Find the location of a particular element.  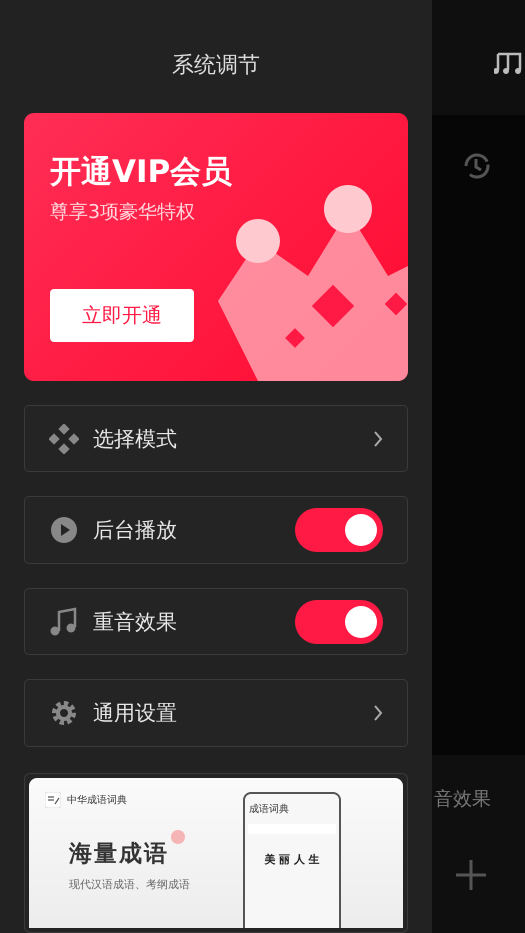

vip-subtitle: 尊享3项豪华特权 is located at coordinates (123, 213).